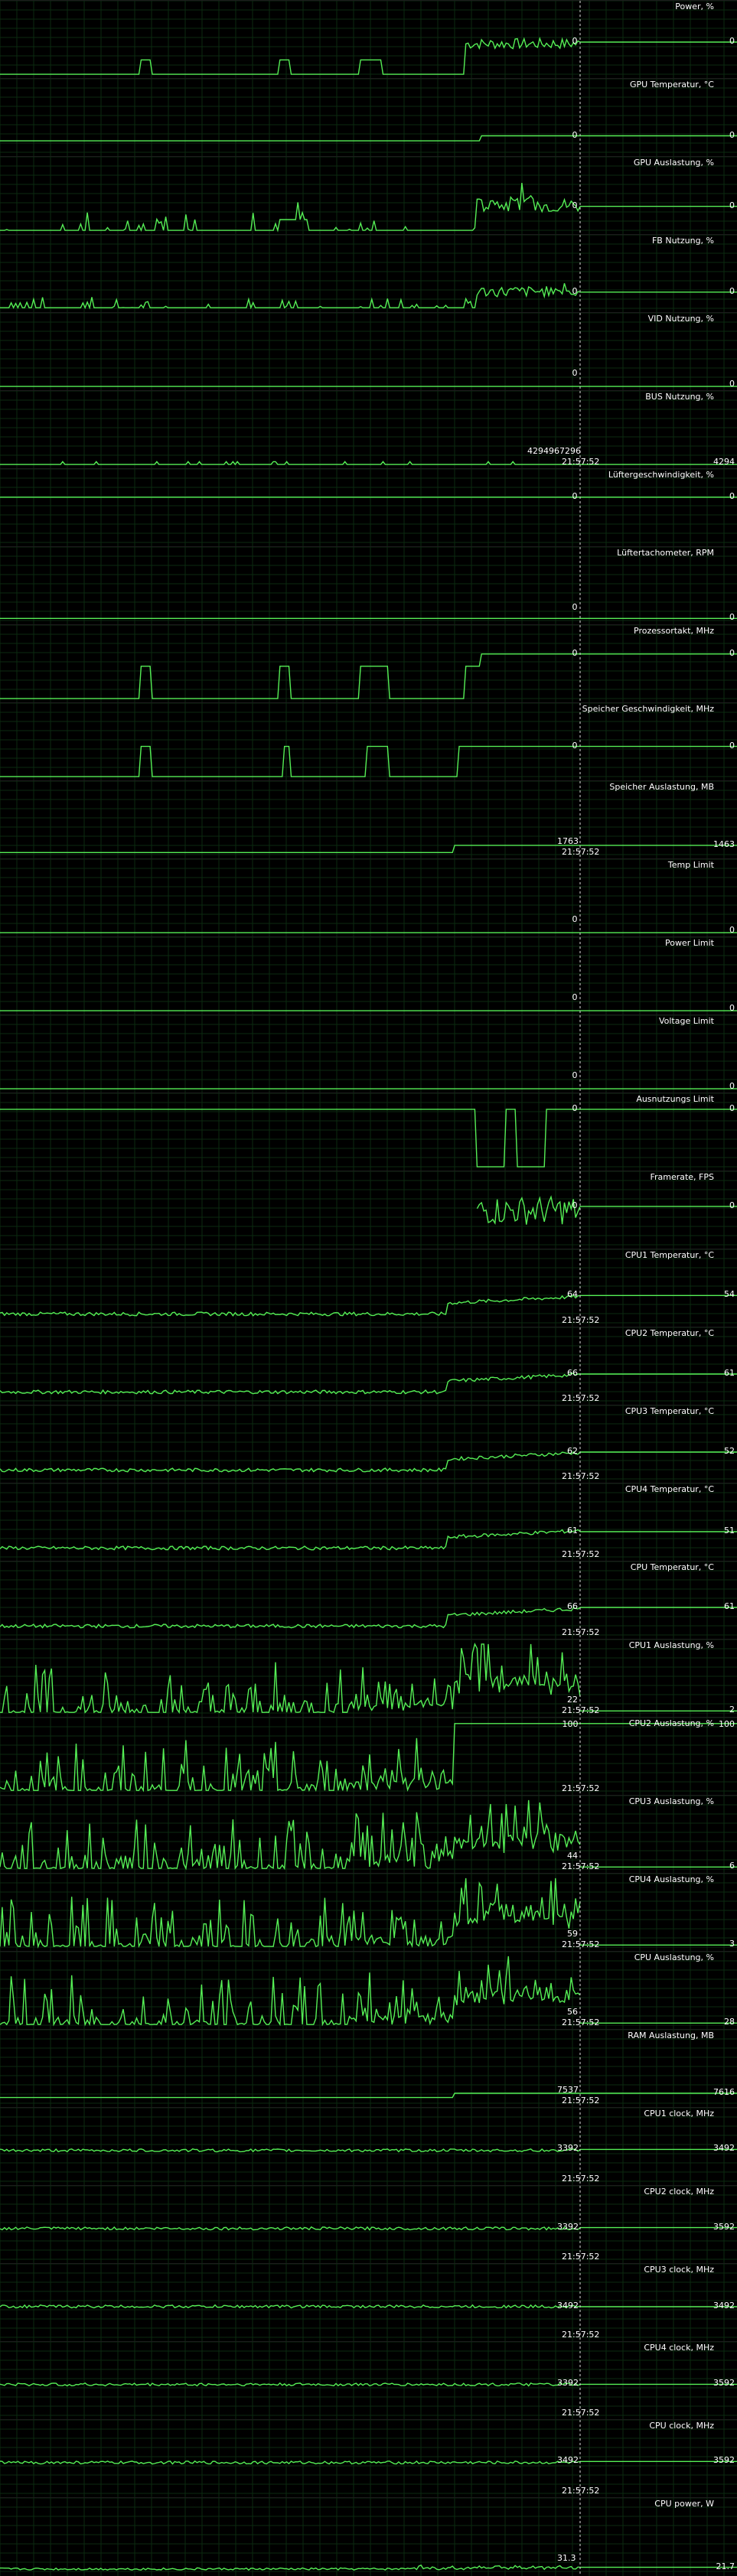 The height and width of the screenshot is (2576, 737). I want to click on graph-panel: CPU1 Auslastung, % 22 2 21:57:52, so click(368, 1679).